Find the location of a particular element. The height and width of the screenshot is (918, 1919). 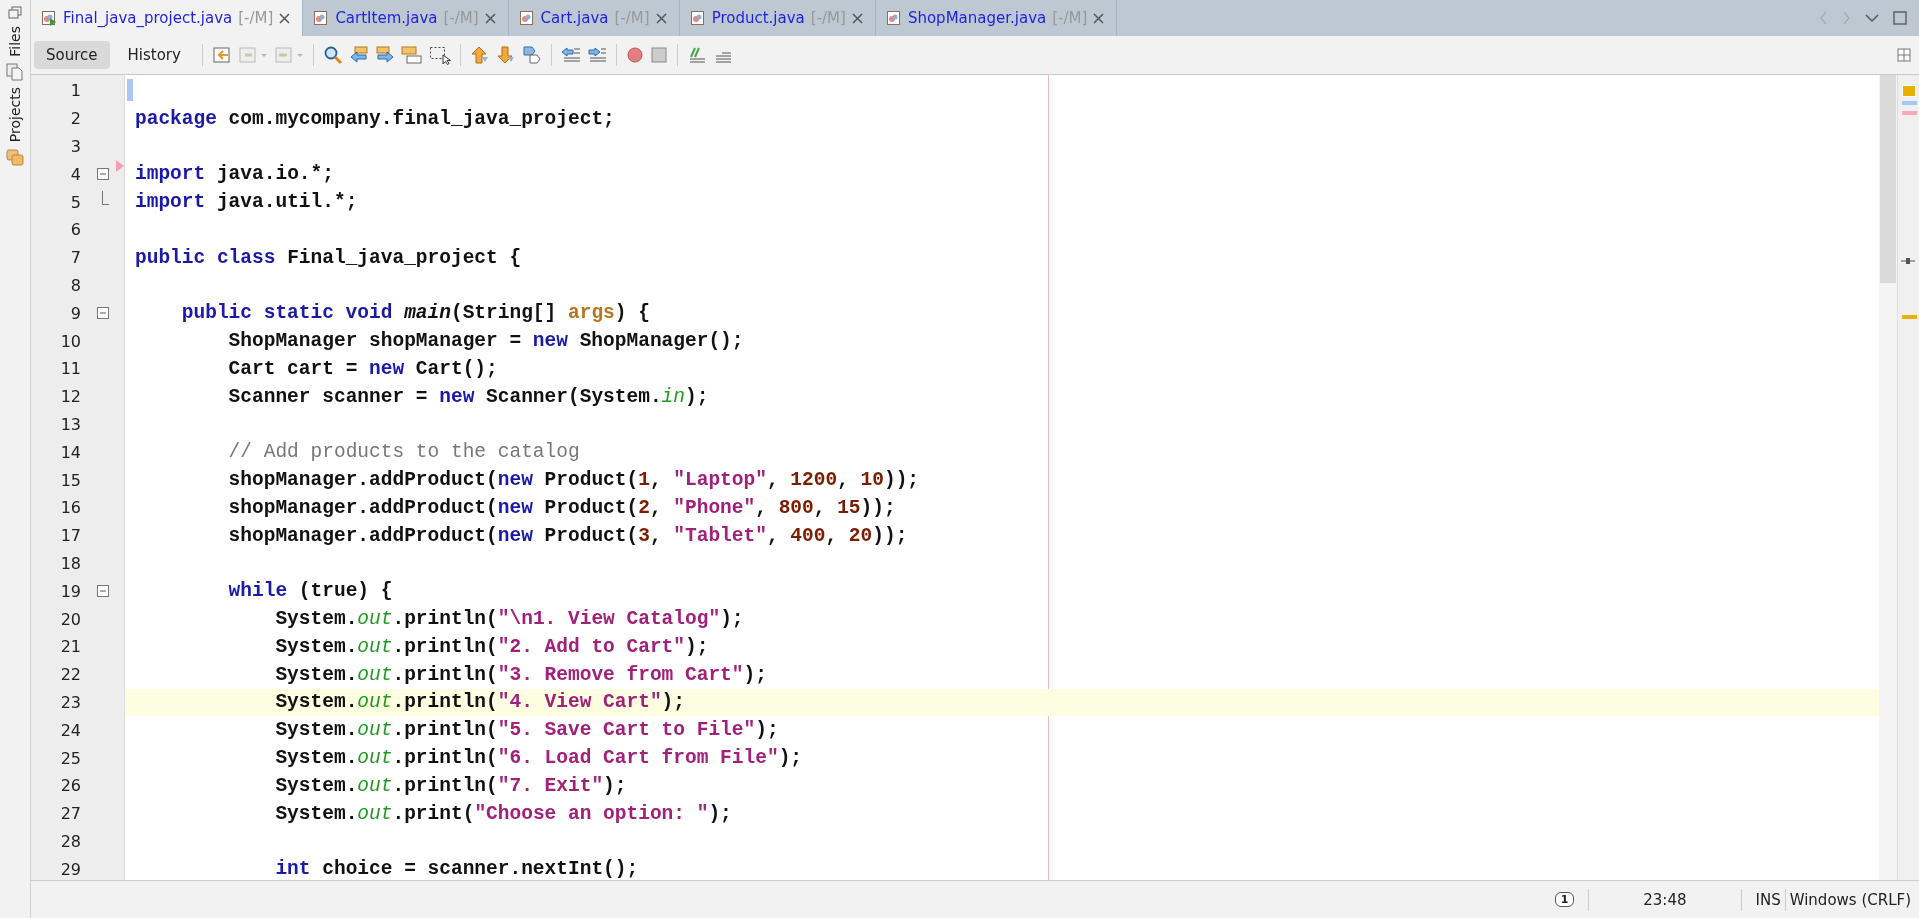

line-number: 6 is located at coordinates (75, 230).